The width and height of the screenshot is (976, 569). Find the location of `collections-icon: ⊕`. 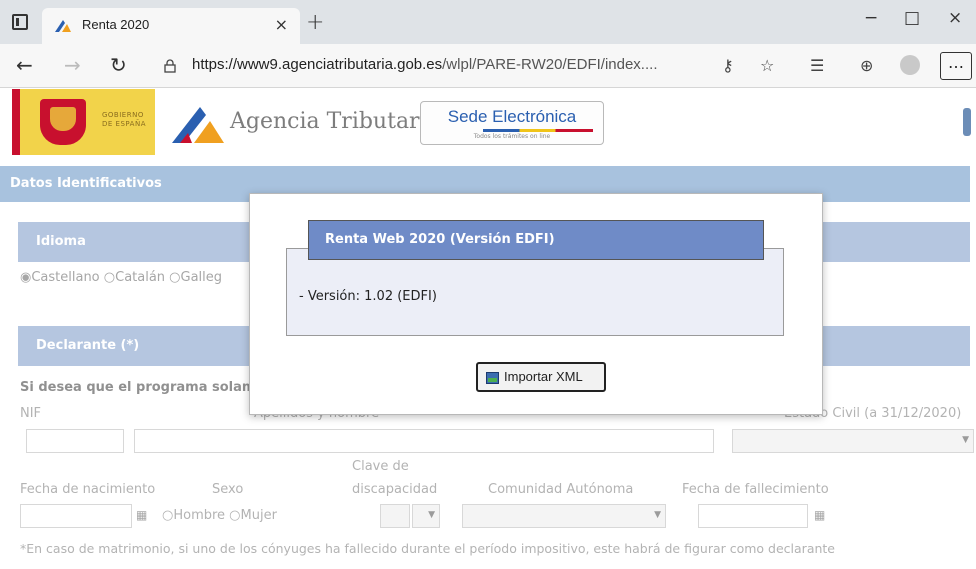

collections-icon: ⊕ is located at coordinates (866, 65).